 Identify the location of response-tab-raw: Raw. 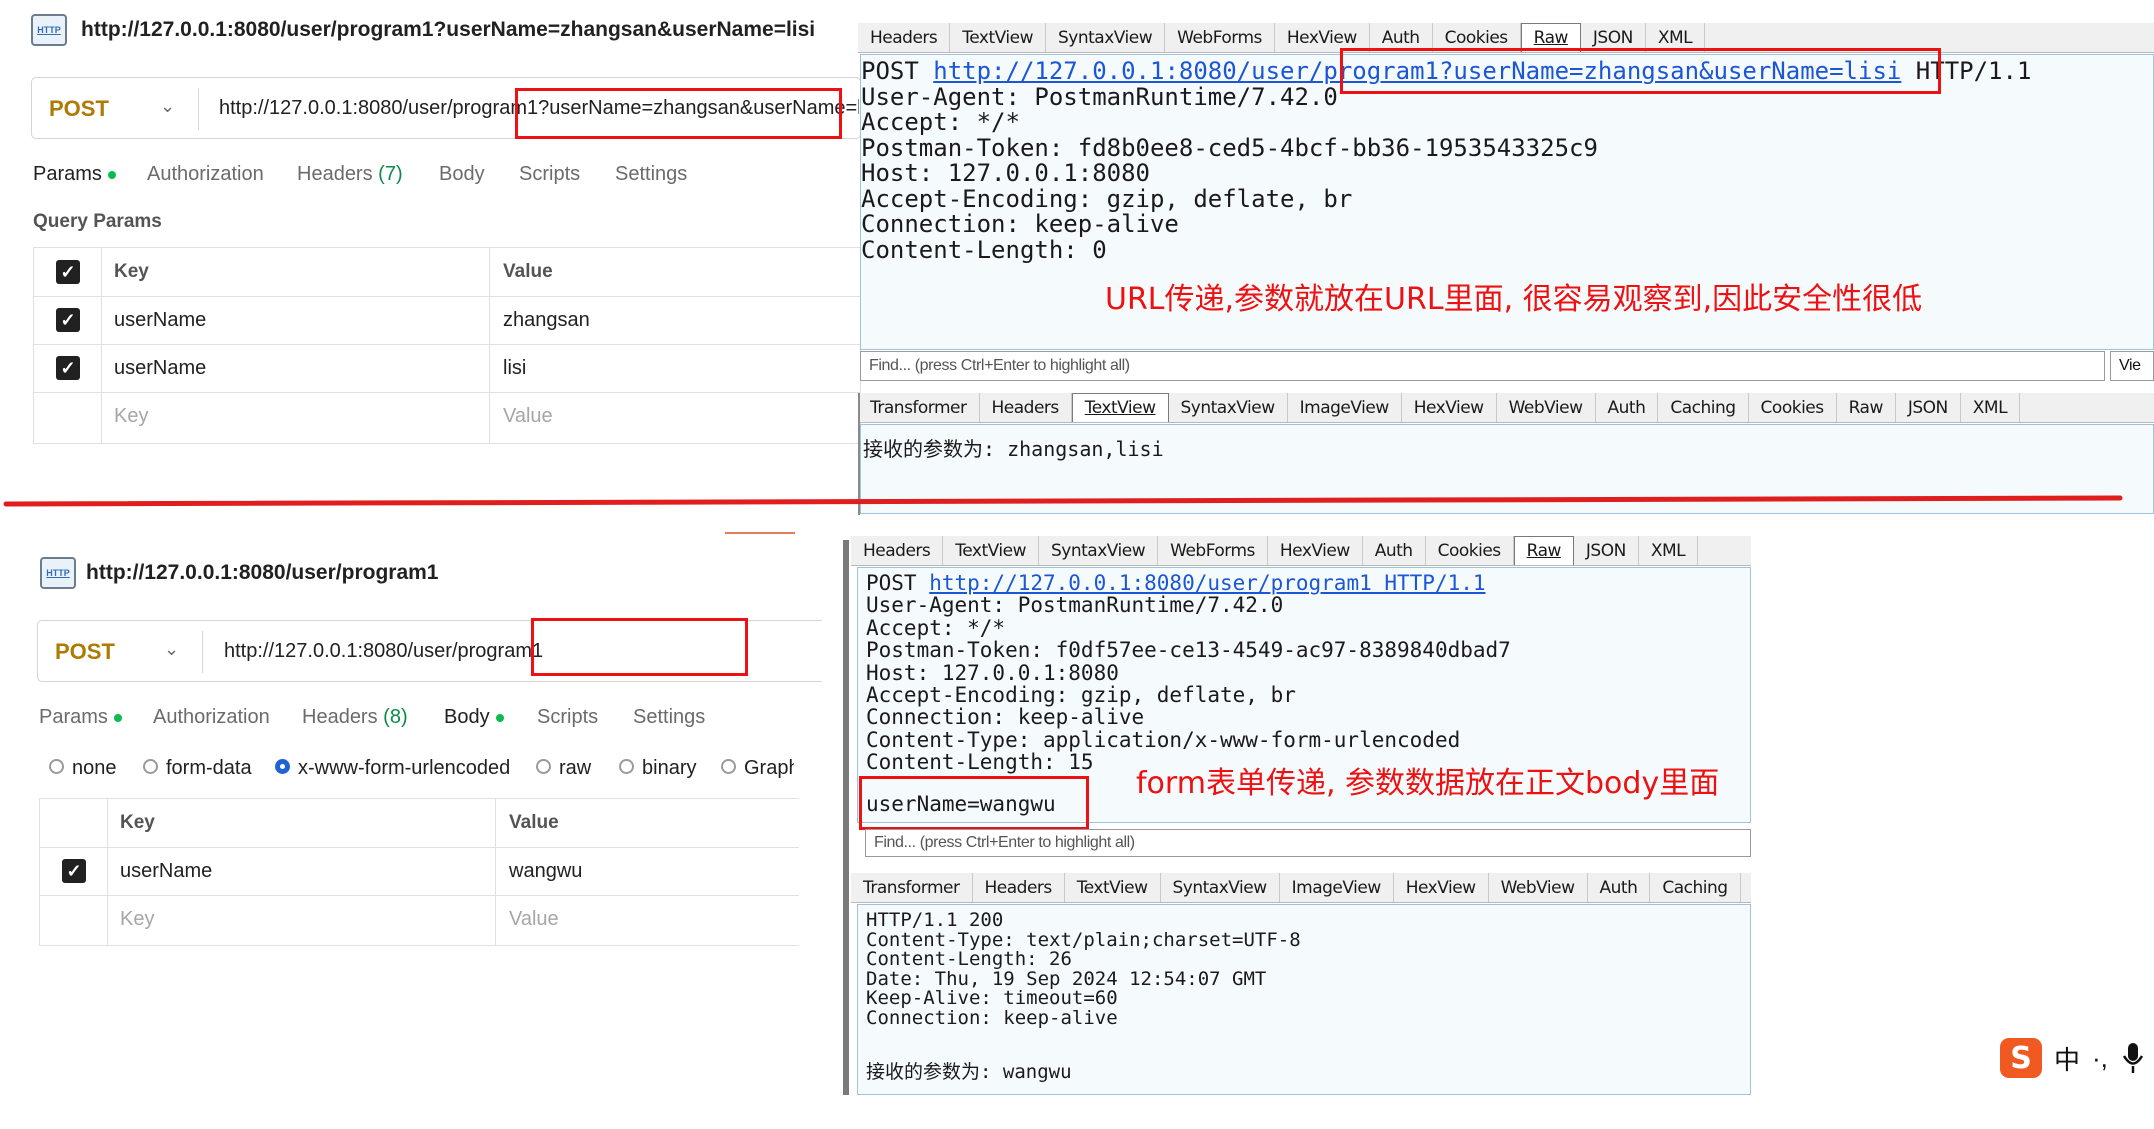
(1866, 407).